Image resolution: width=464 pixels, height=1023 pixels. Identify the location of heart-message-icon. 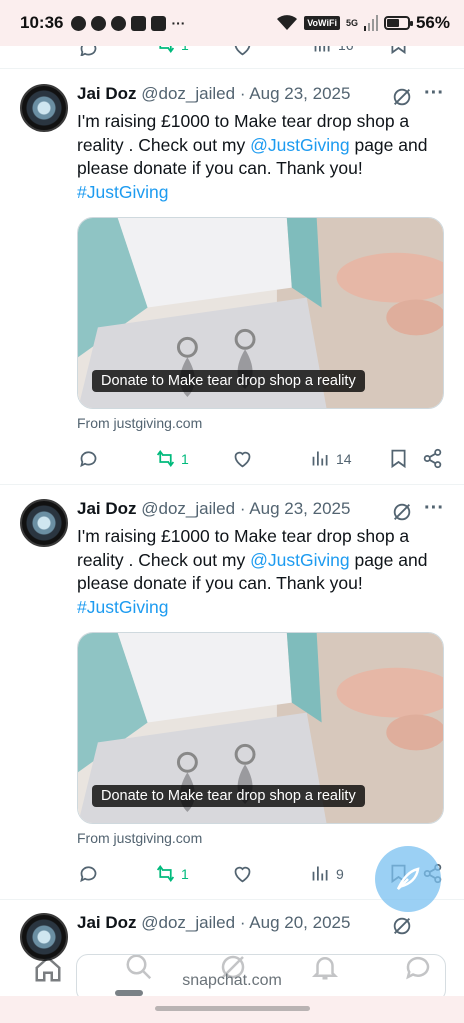
(119, 23).